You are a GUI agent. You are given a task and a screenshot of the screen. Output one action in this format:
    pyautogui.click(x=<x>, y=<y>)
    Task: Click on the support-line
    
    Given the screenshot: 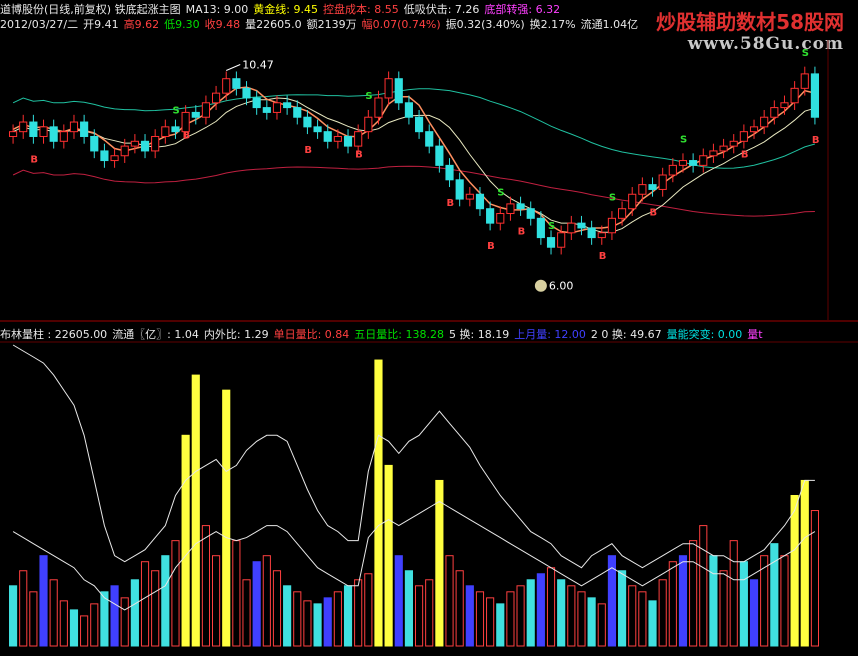 What is the action you would take?
    pyautogui.click(x=413, y=191)
    